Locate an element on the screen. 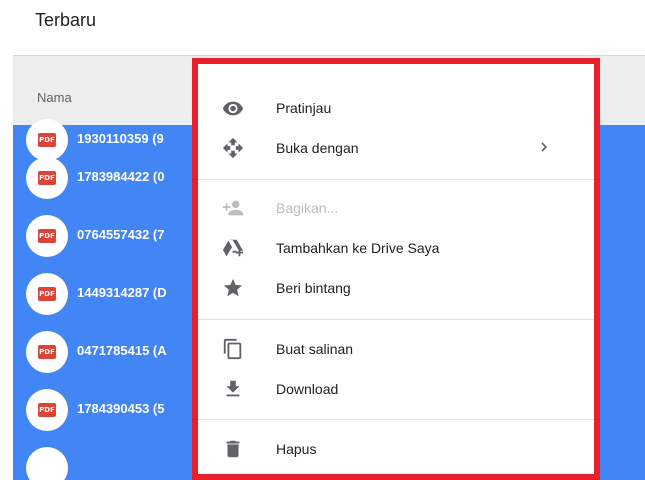 The height and width of the screenshot is (480, 645). copy-icon is located at coordinates (233, 349).